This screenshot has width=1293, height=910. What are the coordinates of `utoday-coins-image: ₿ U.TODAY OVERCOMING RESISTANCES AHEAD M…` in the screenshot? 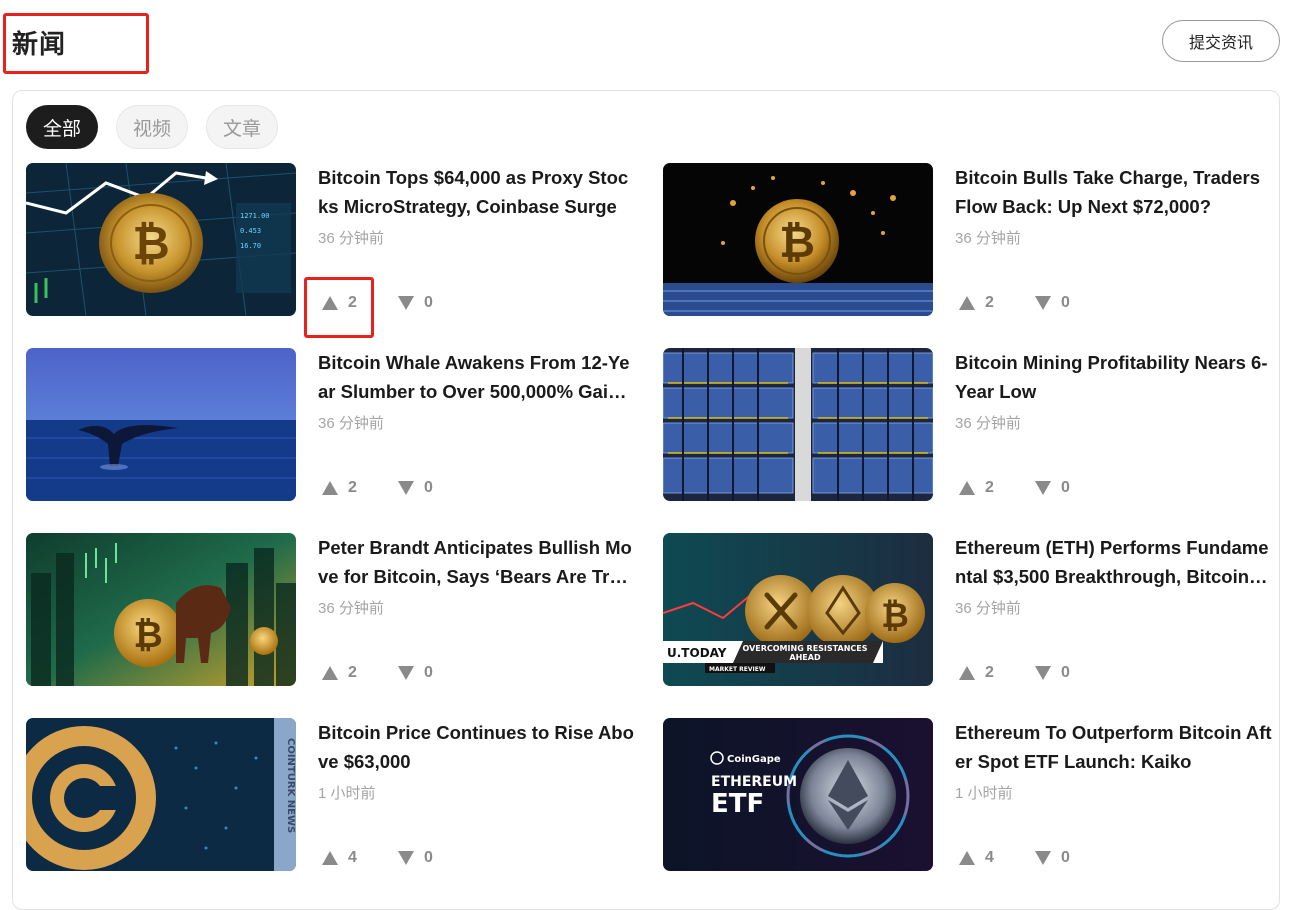 It's located at (798, 609).